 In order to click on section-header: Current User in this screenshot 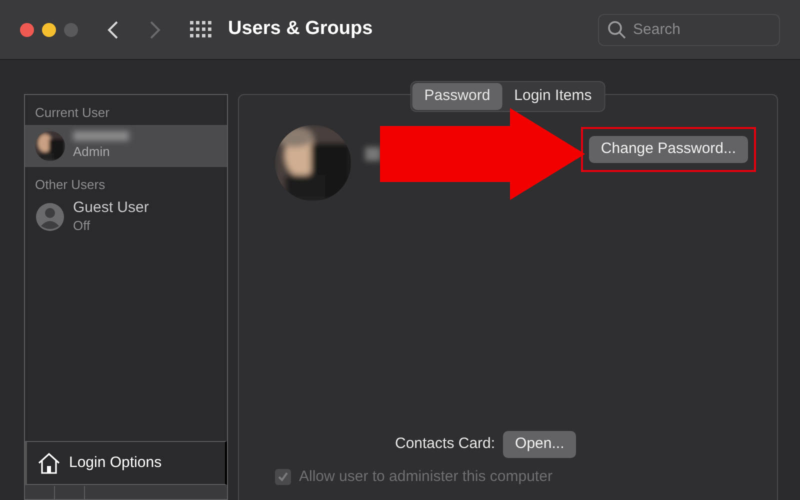, I will do `click(72, 113)`.